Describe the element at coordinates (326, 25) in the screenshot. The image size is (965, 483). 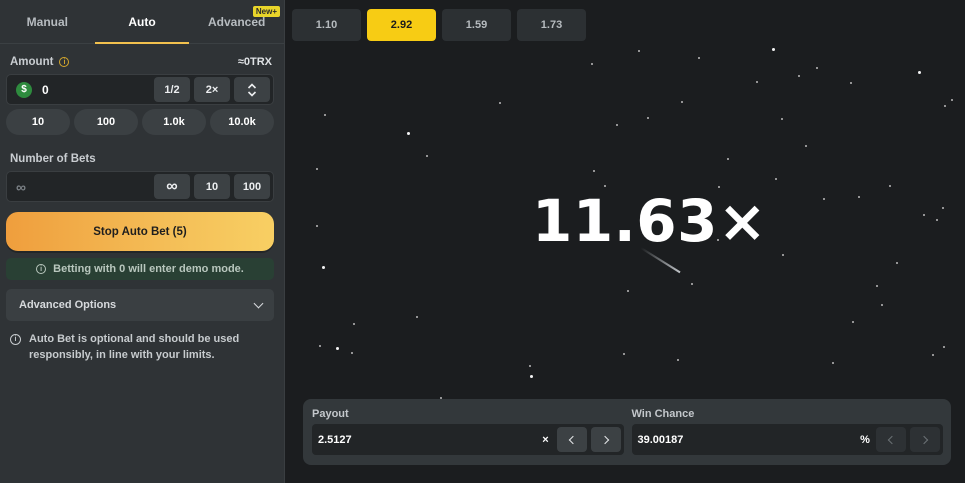
I see `history-item: 1.10` at that location.